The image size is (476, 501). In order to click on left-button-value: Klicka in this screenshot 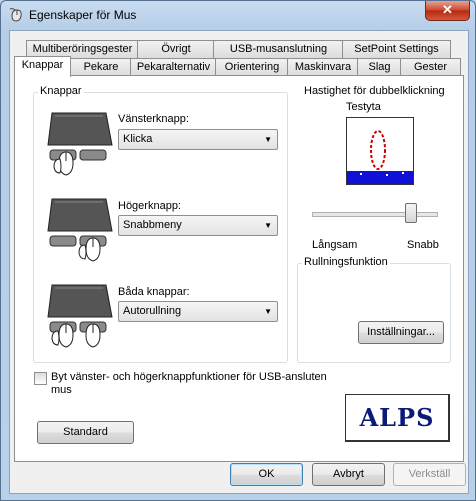, I will do `click(138, 139)`.